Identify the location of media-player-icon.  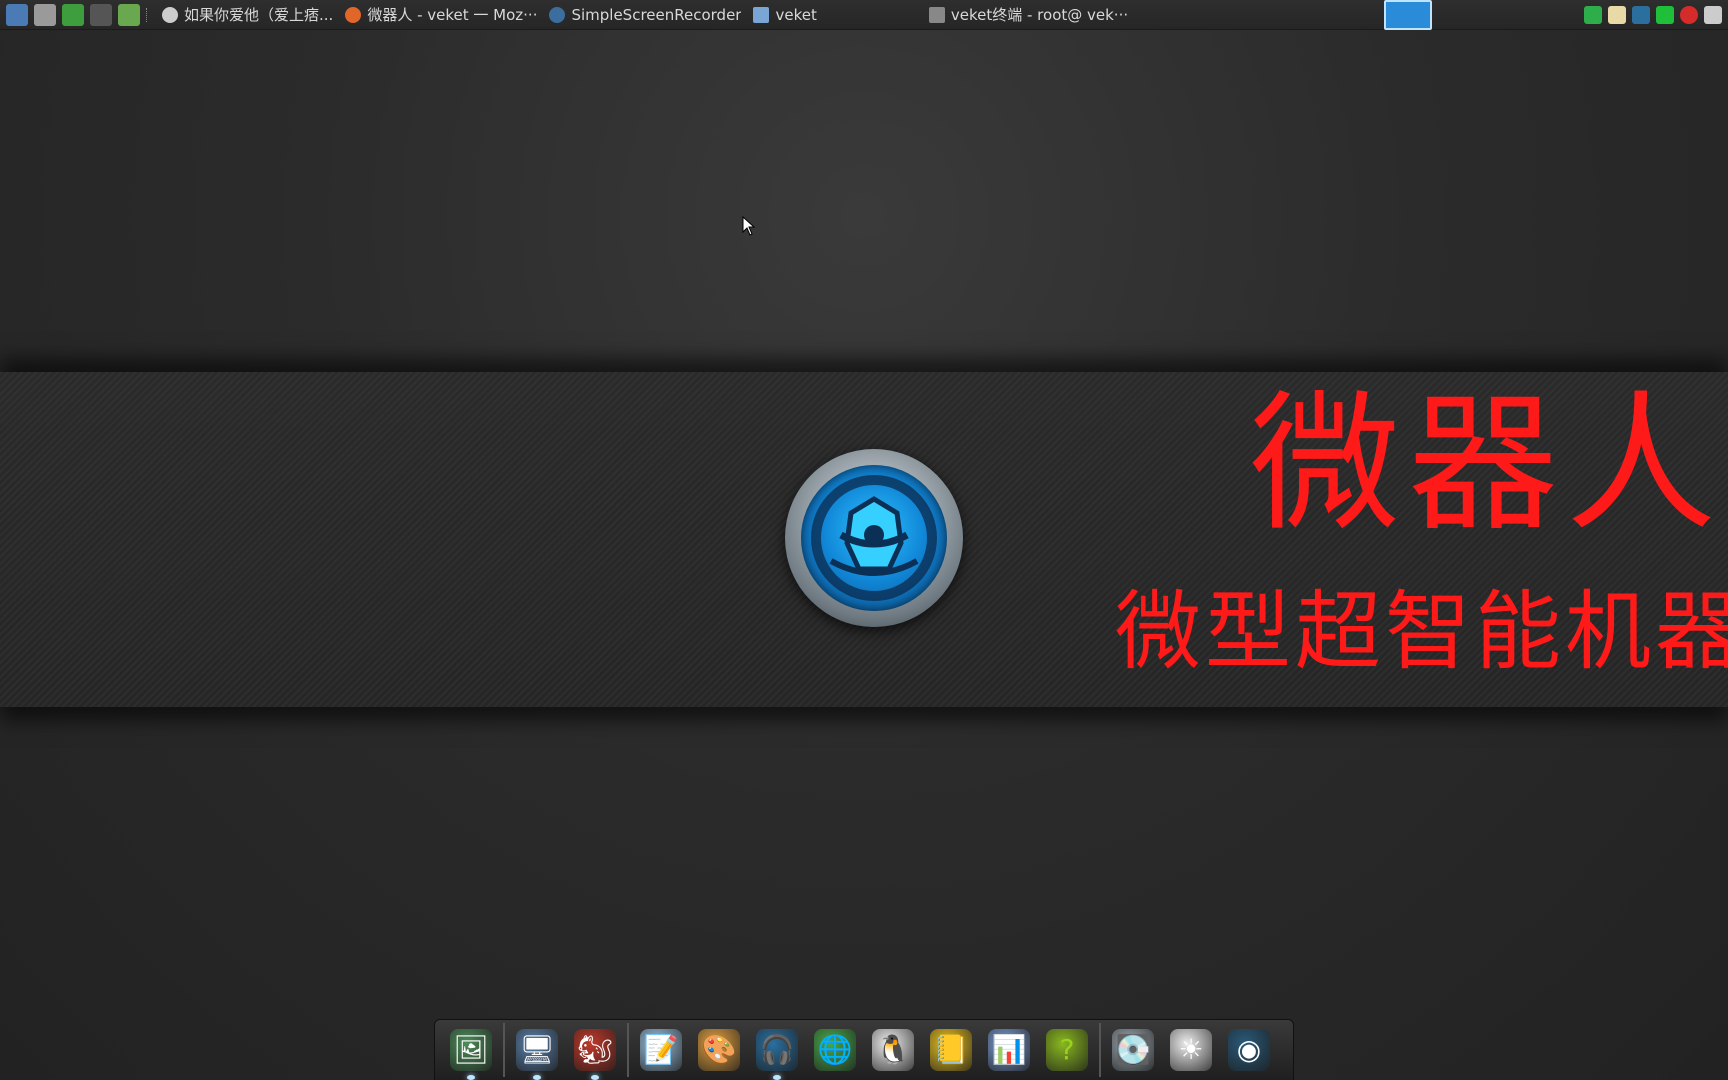
(170, 14).